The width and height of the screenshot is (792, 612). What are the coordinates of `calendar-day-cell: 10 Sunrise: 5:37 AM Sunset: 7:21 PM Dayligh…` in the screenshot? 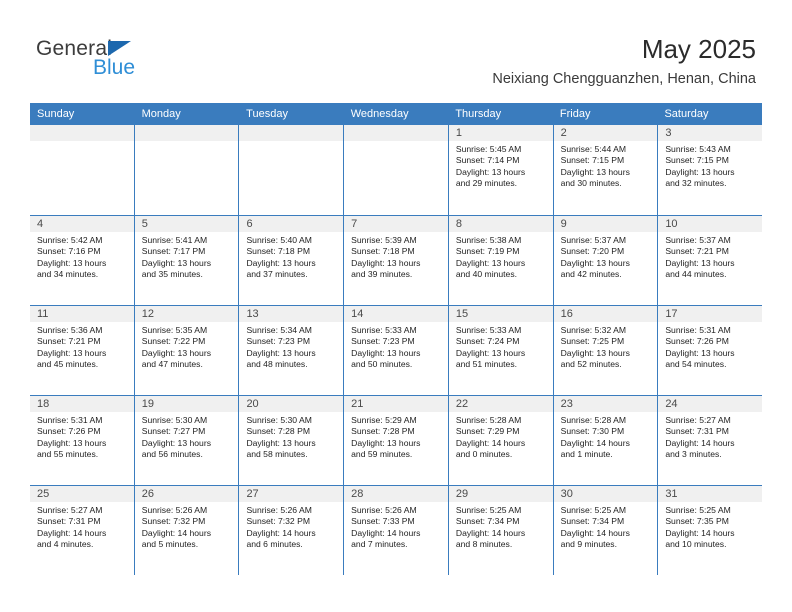 It's located at (710, 260).